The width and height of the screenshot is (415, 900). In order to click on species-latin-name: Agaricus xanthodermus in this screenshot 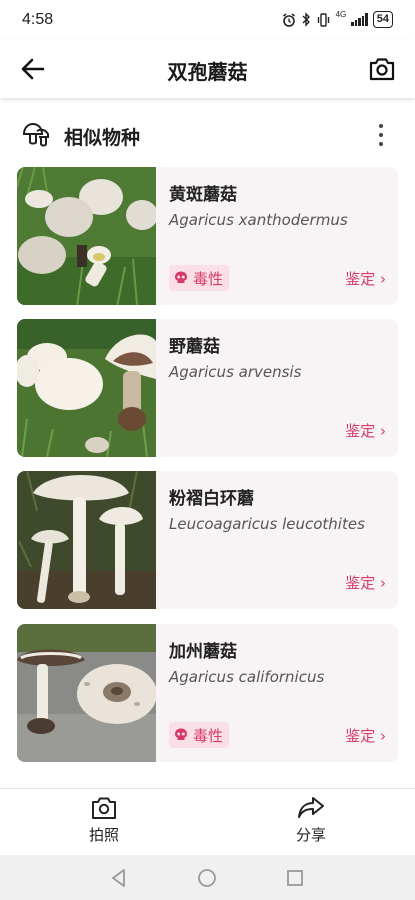, I will do `click(258, 220)`.